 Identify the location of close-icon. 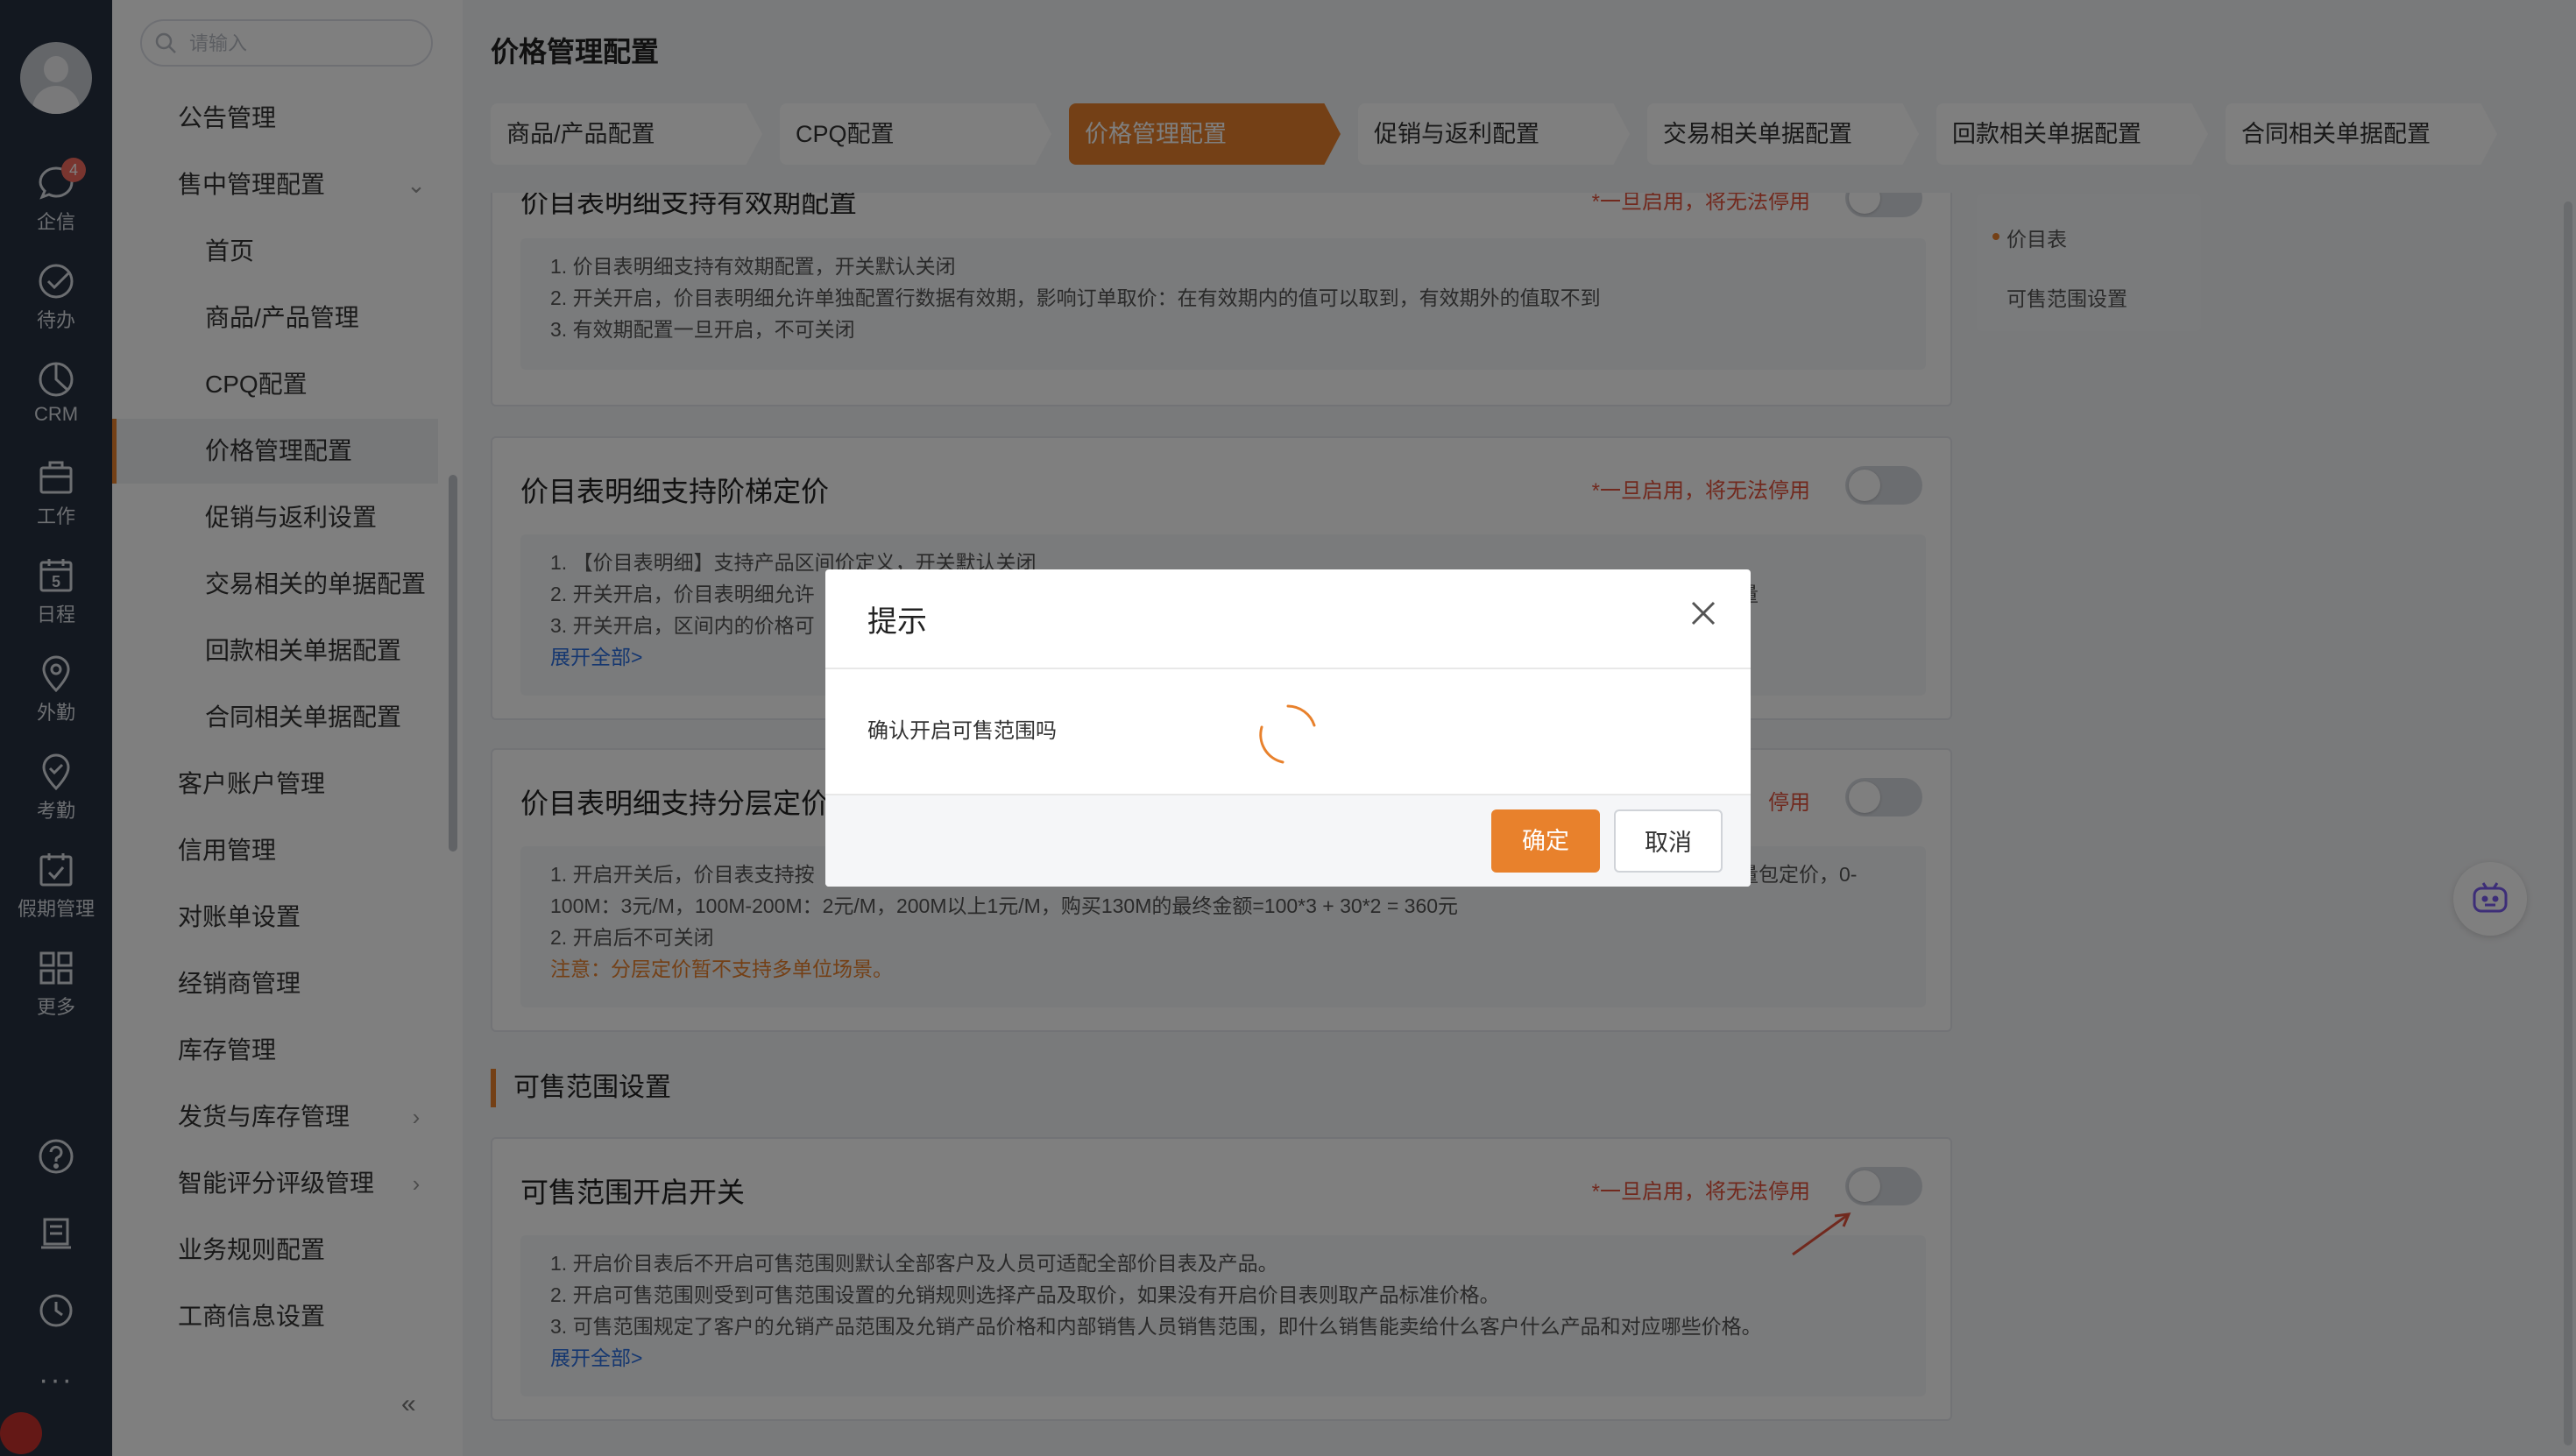
(1703, 613).